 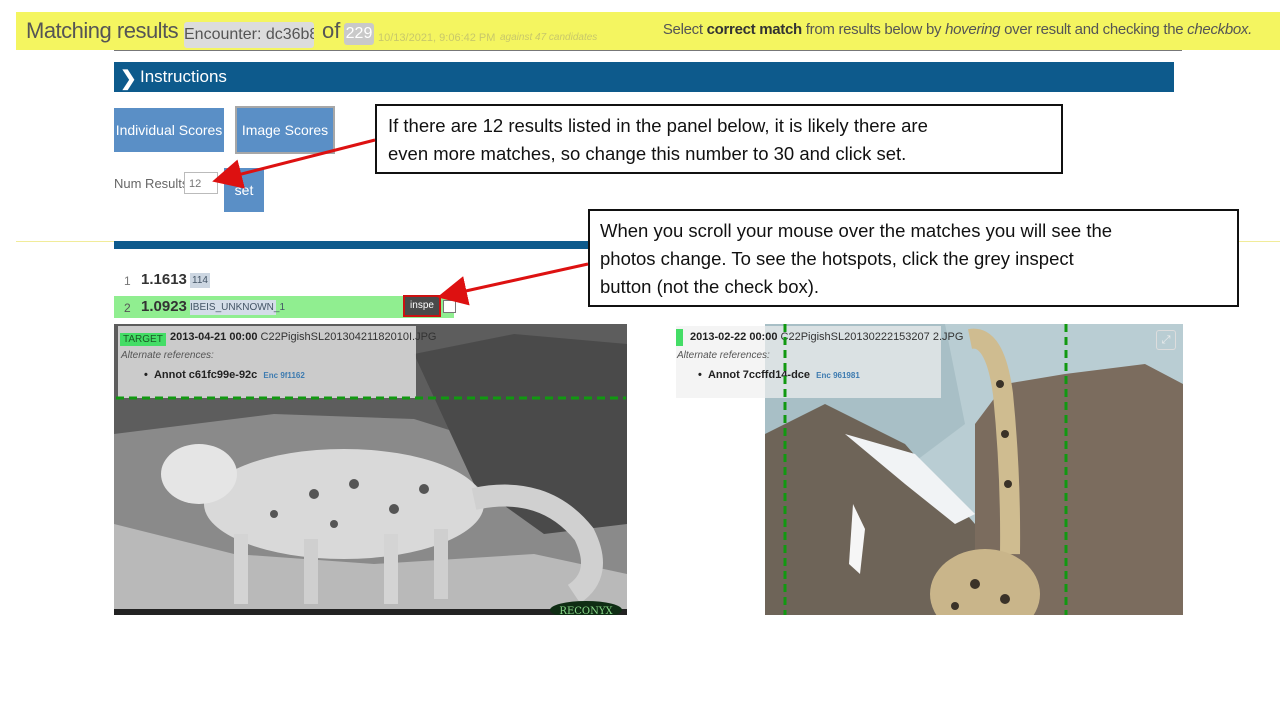 I want to click on arrow-to-num-results, so click(x=294, y=163).